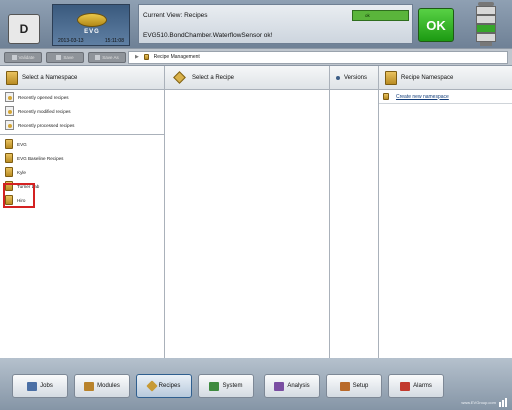 This screenshot has height=410, width=512. Describe the element at coordinates (92, 20) in the screenshot. I see `evg-logo-icon` at that location.